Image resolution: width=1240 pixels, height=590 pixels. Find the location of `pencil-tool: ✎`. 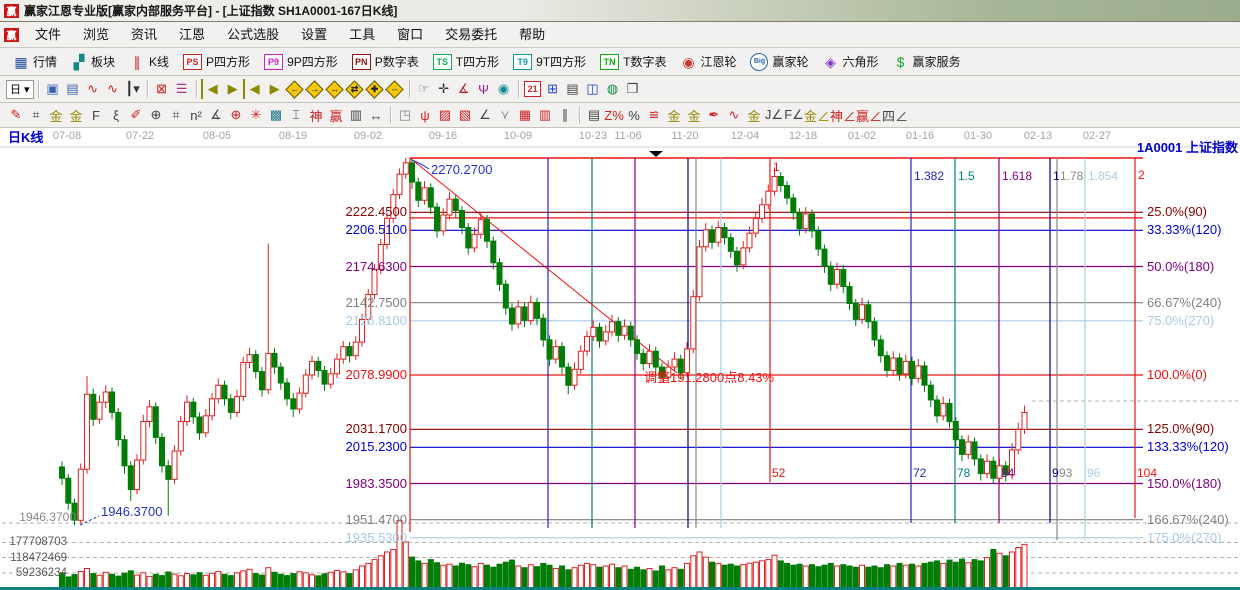

pencil-tool: ✎ is located at coordinates (16, 115).